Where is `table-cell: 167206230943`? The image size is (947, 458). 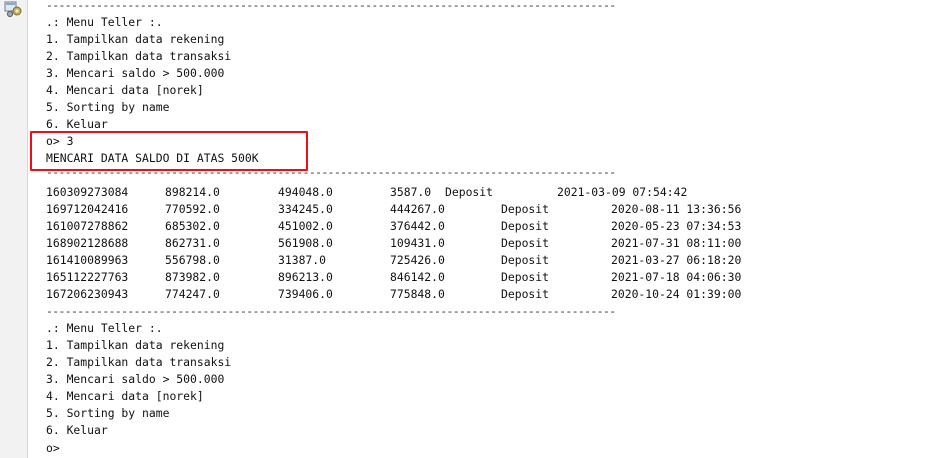 table-cell: 167206230943 is located at coordinates (87, 294).